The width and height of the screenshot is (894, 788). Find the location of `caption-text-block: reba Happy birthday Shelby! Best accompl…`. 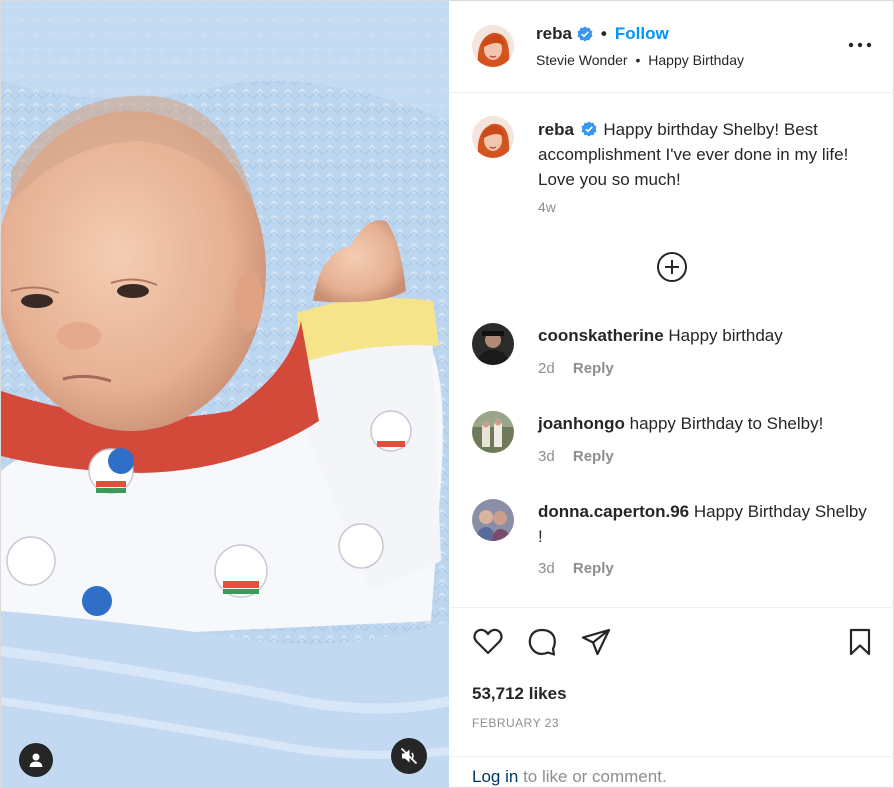

caption-text-block: reba Happy birthday Shelby! Best accompl… is located at coordinates (708, 154).